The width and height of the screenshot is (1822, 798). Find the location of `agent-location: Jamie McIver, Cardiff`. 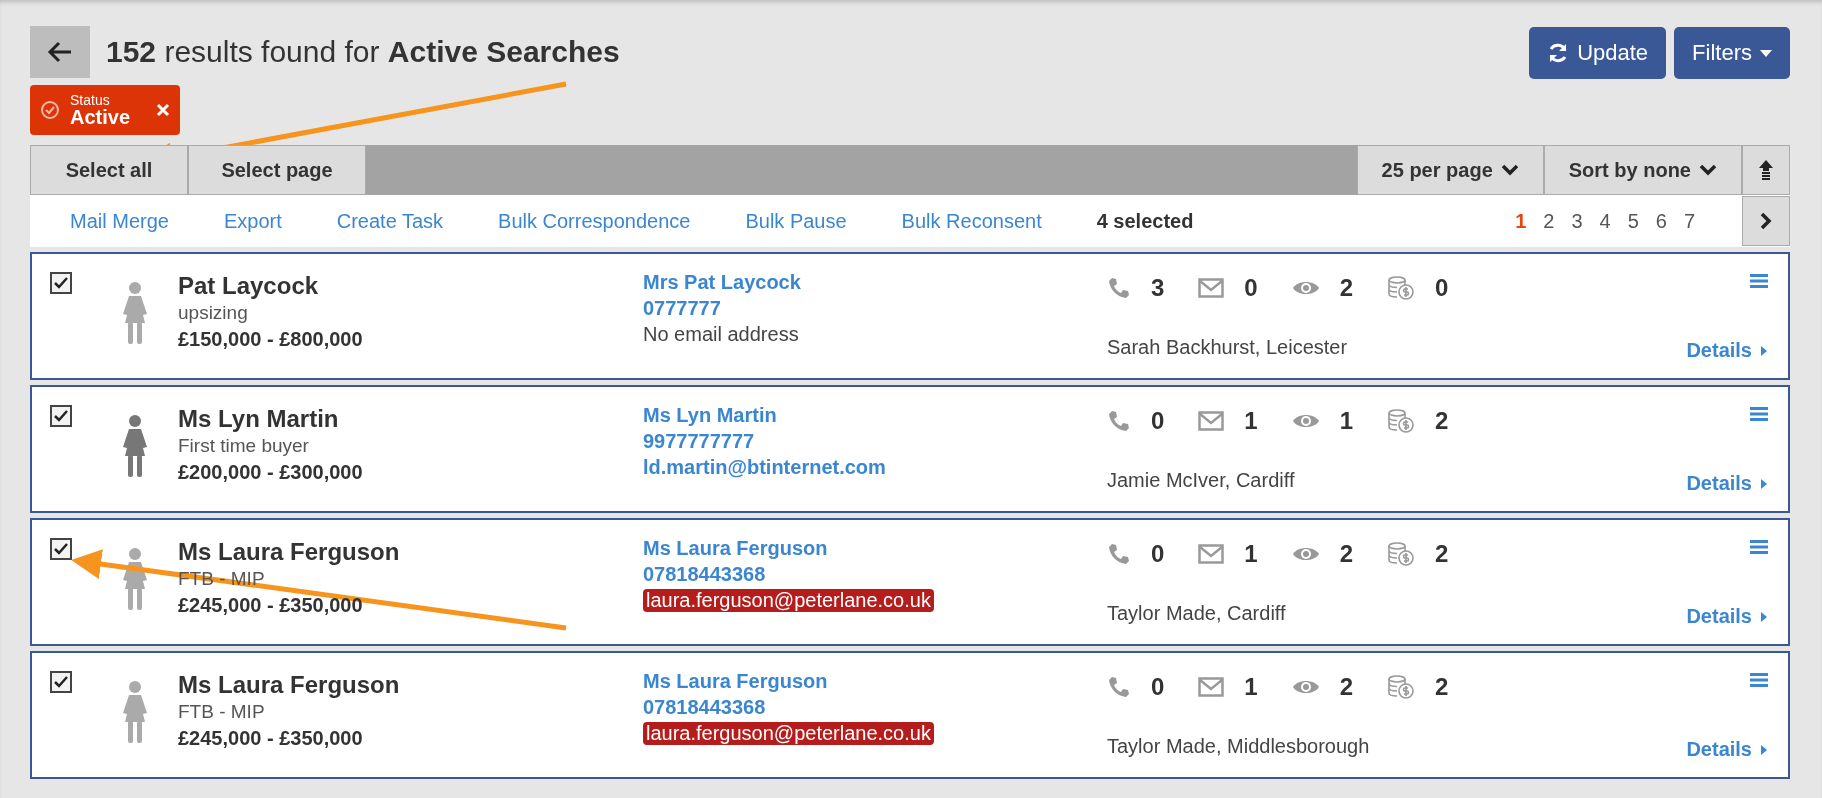

agent-location: Jamie McIver, Cardiff is located at coordinates (1201, 480).